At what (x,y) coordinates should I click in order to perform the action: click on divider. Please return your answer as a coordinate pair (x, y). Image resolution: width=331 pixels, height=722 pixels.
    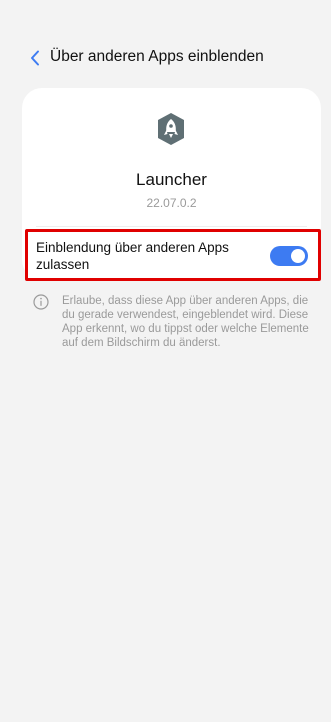
    Looking at the image, I should click on (171, 226).